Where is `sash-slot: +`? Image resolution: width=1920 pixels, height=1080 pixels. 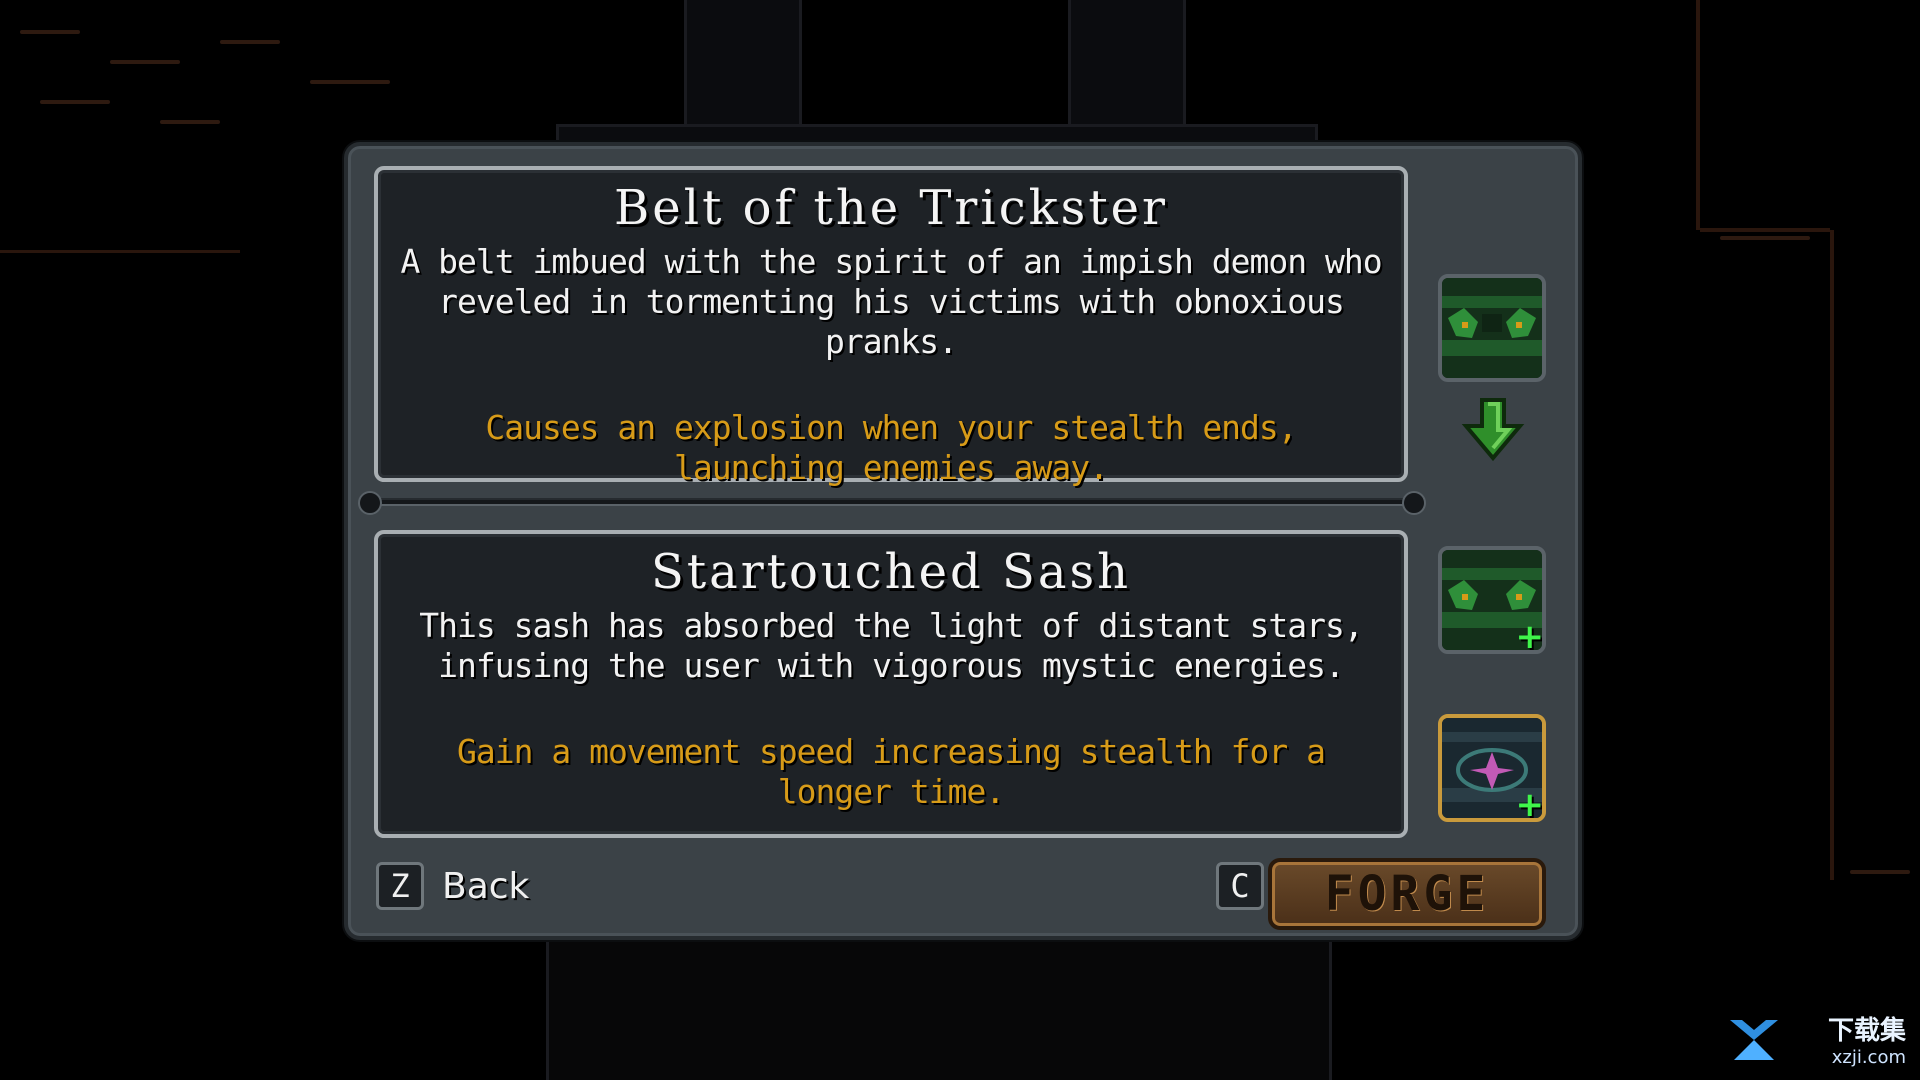 sash-slot: + is located at coordinates (1492, 768).